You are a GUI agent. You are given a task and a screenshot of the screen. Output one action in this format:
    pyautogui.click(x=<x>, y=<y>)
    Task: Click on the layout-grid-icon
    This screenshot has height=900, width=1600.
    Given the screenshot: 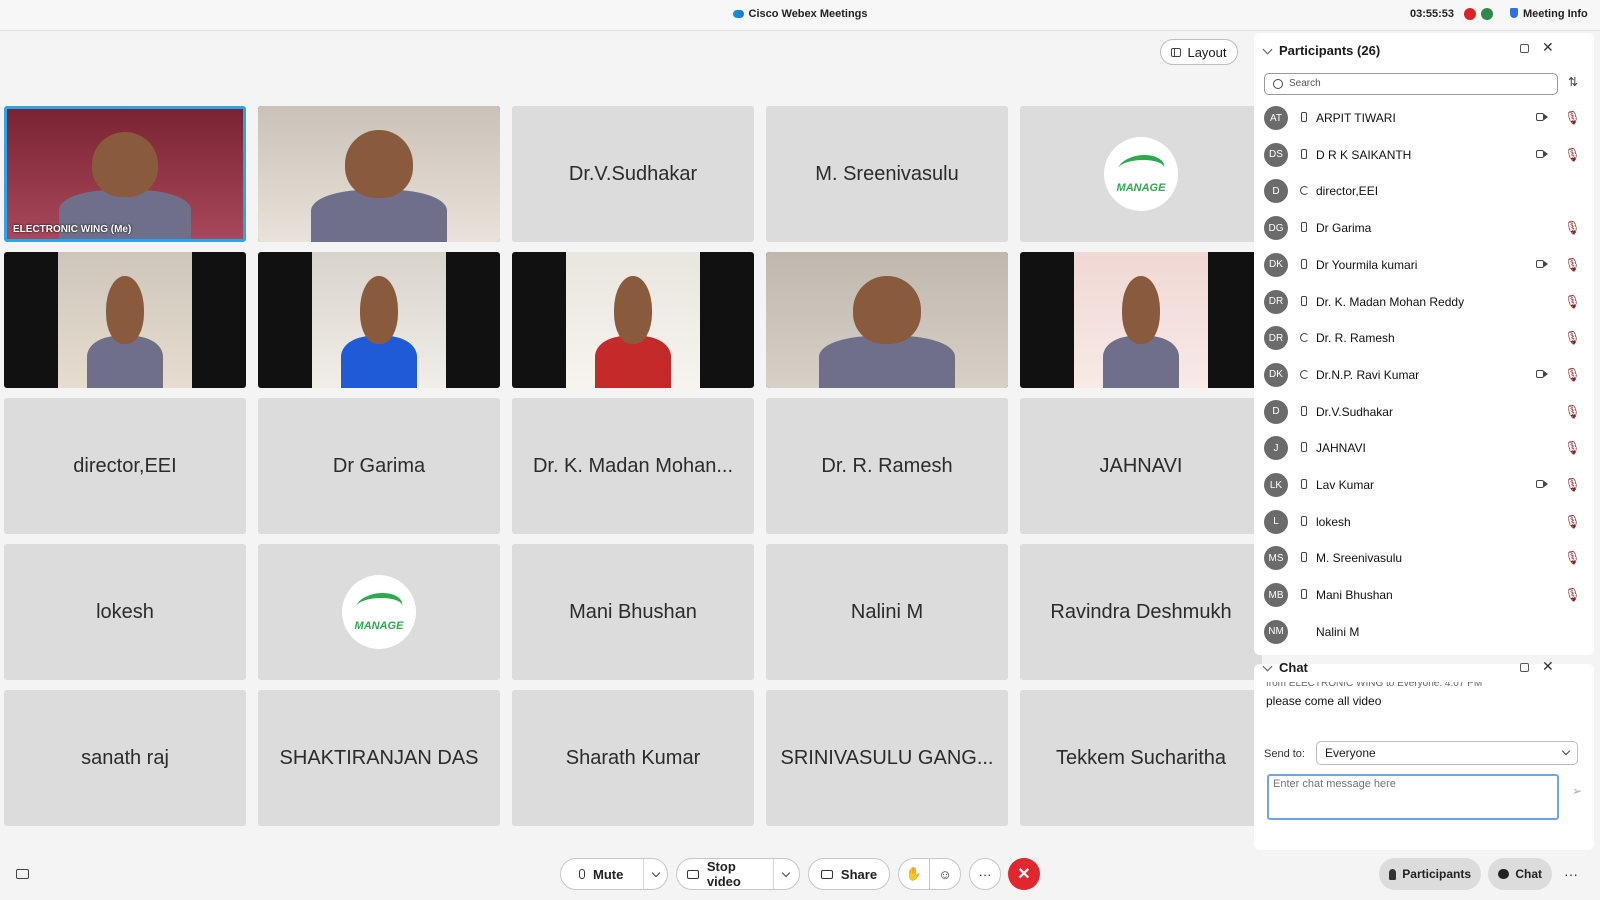 What is the action you would take?
    pyautogui.click(x=1176, y=52)
    